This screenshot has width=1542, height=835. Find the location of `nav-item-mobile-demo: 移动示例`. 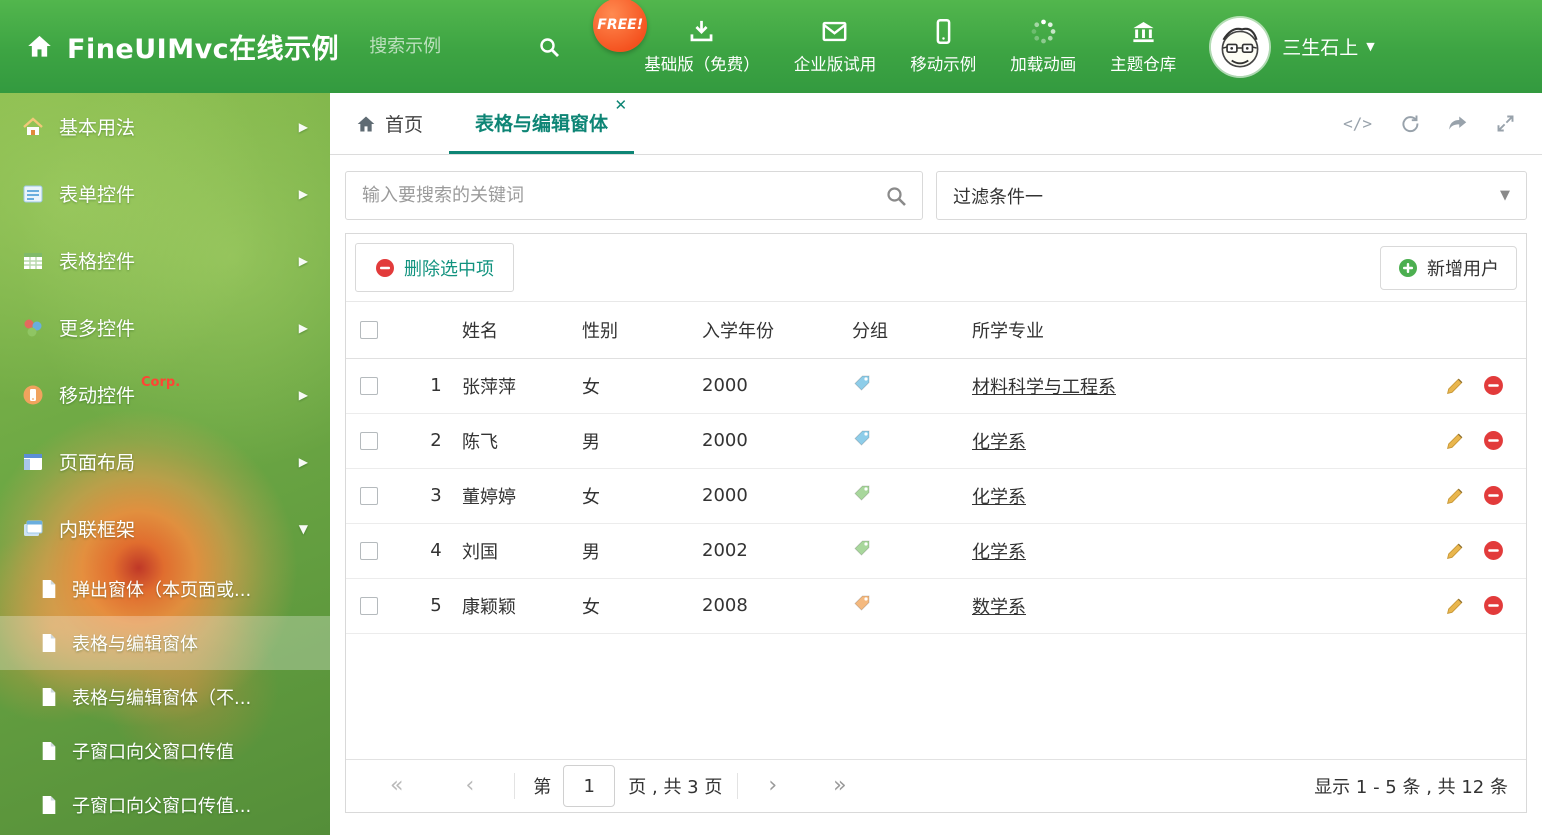

nav-item-mobile-demo: 移动示例 is located at coordinates (943, 46).